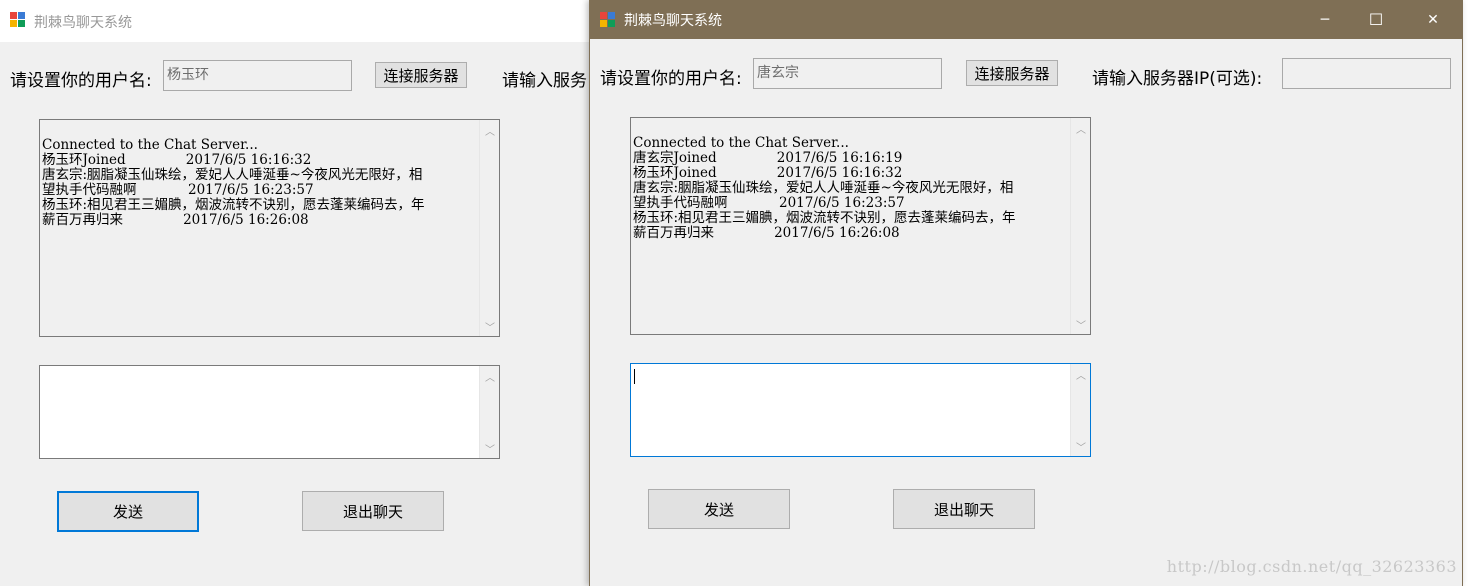 The image size is (1469, 586). I want to click on watermark: http://blog.csdn.net/qq_32623363, so click(1311, 566).